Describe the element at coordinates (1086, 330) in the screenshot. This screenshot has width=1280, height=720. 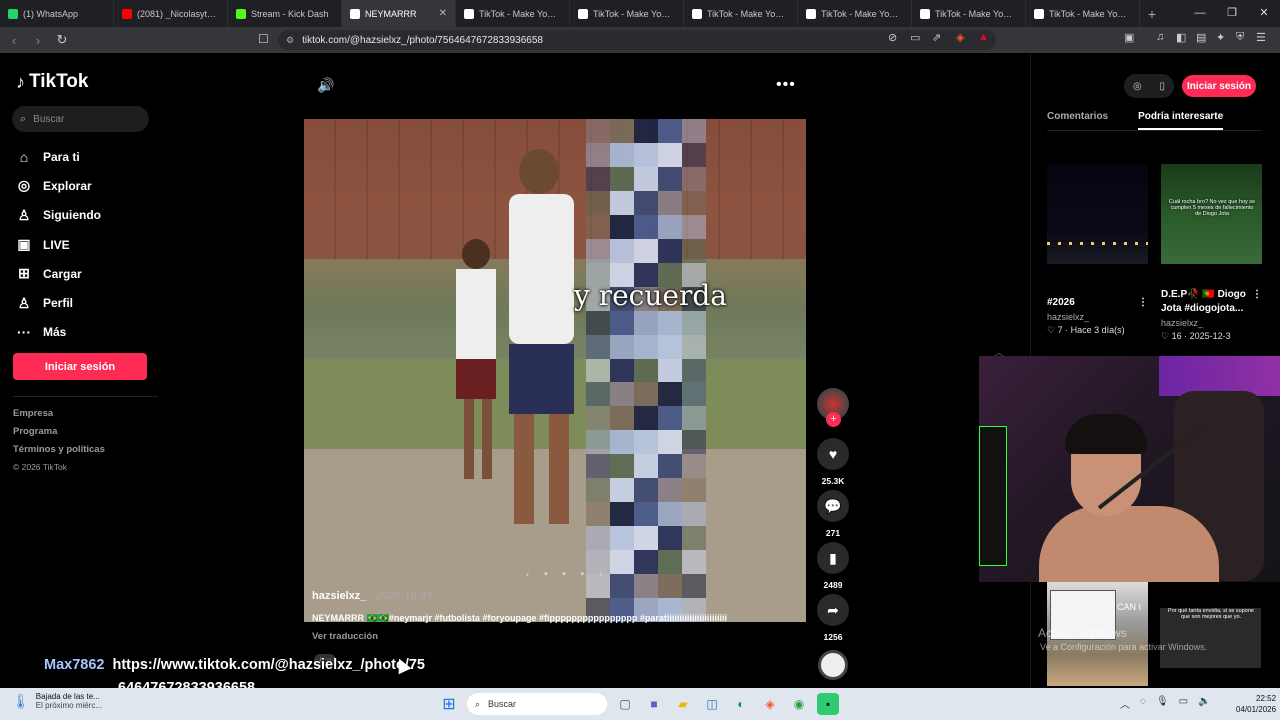
I see `card-meta: ♡ 7 · Hace 3 día(s)` at that location.